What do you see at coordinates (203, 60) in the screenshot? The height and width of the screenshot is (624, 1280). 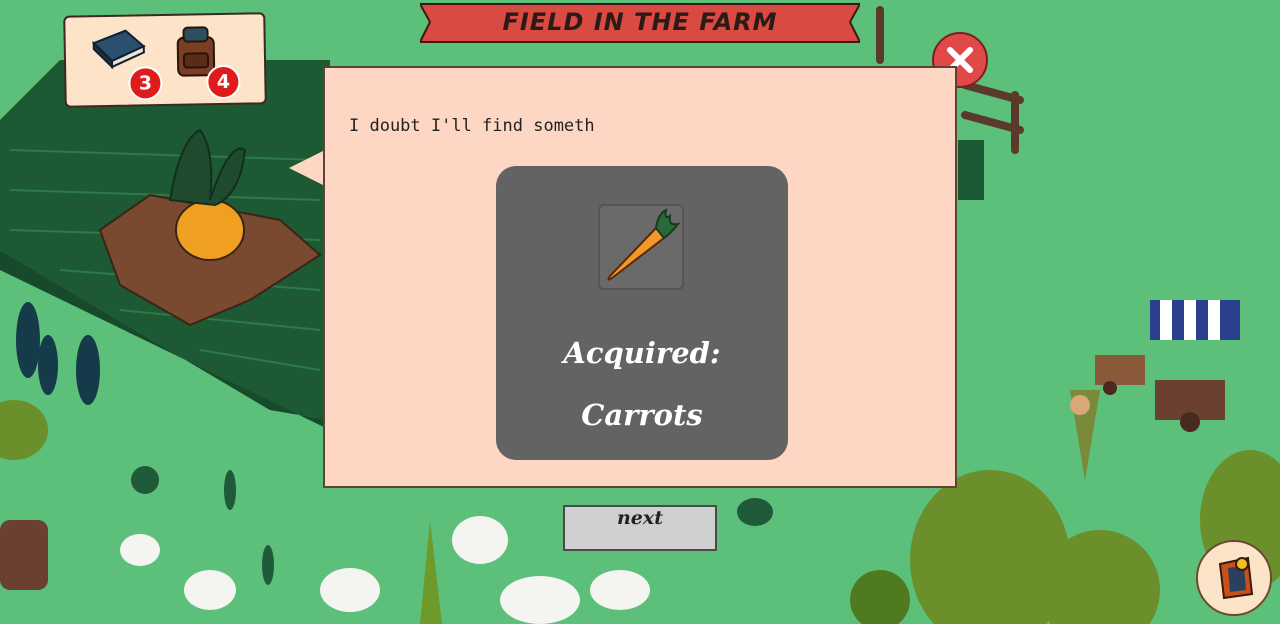 I see `inventory-bag: 4` at bounding box center [203, 60].